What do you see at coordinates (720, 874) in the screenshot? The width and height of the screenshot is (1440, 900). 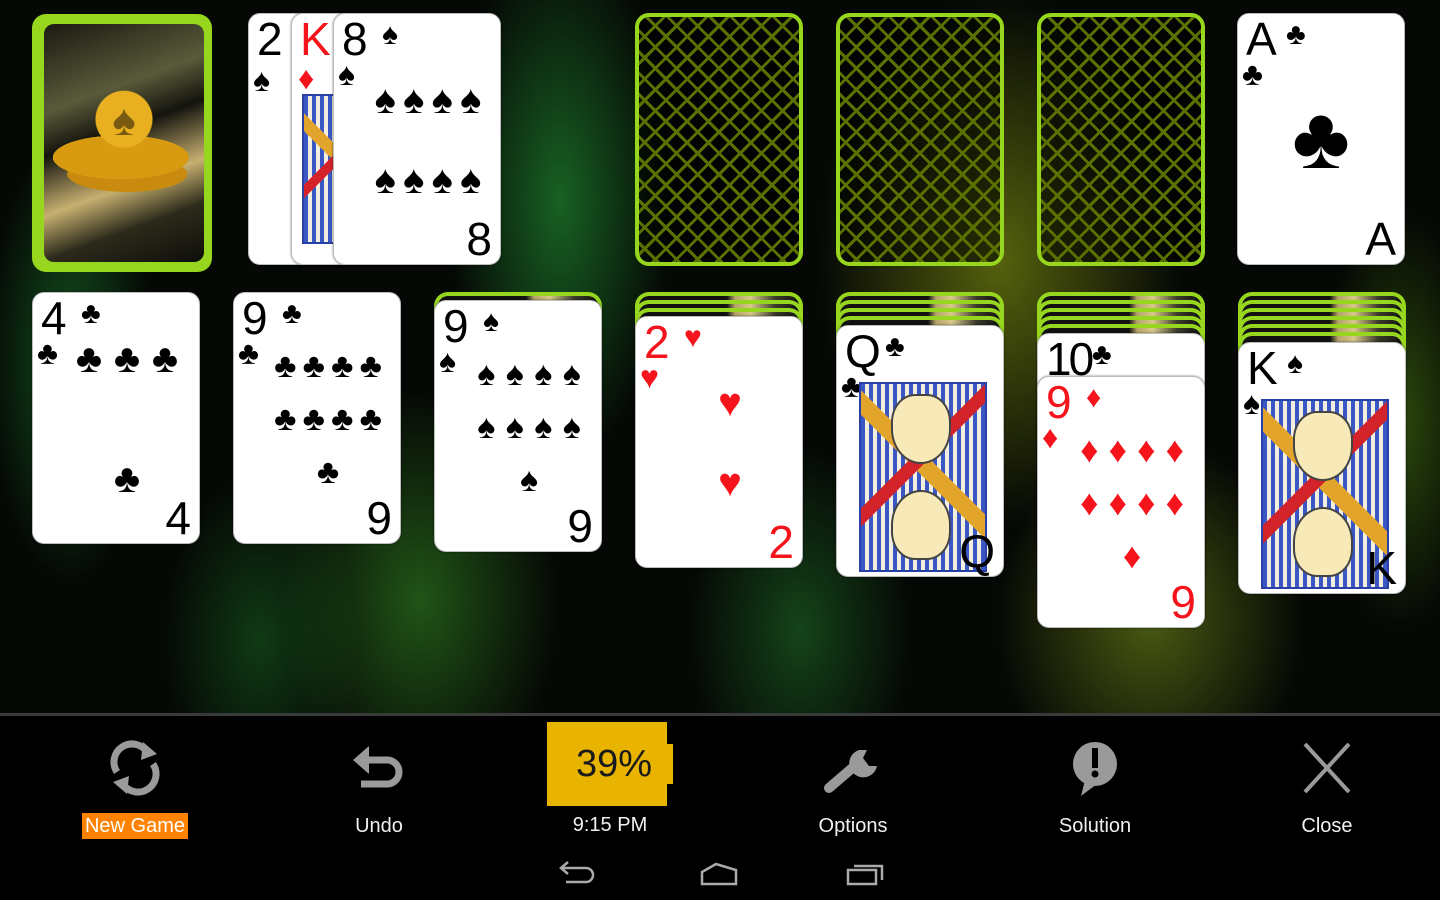 I see `home-nav-icon` at bounding box center [720, 874].